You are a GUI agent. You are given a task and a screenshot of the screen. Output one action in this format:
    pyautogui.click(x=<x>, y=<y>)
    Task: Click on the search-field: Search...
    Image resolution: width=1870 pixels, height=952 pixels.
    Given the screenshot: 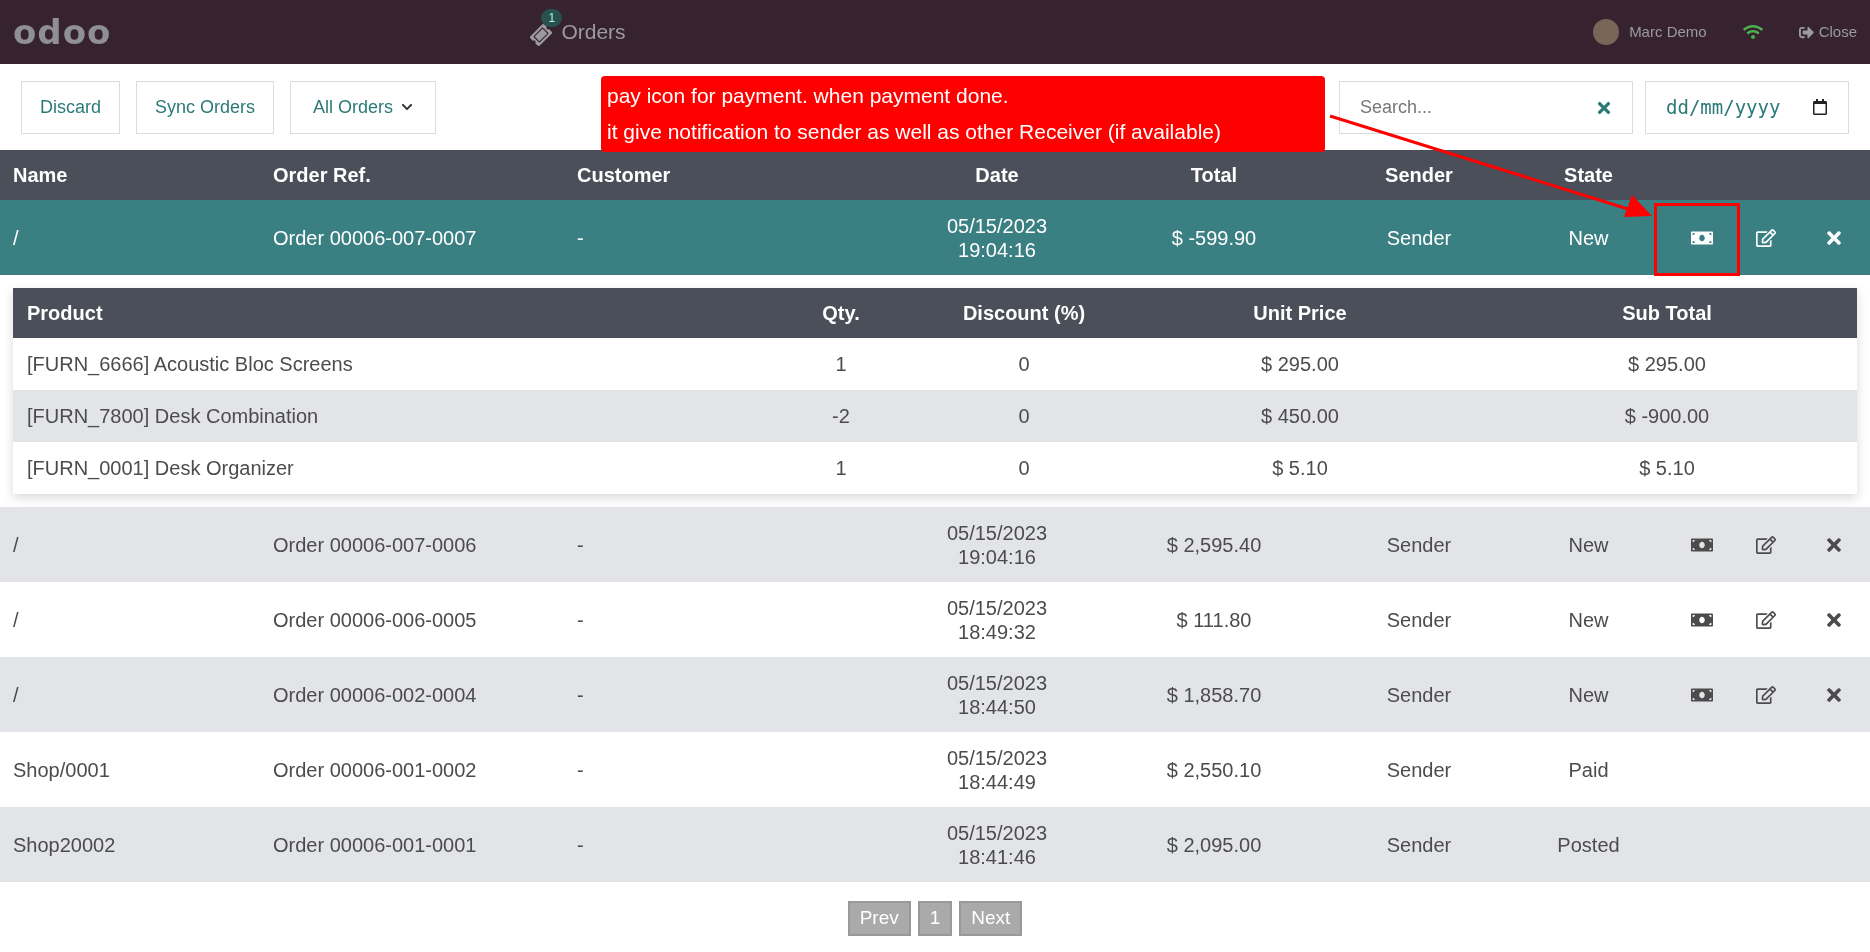 What is the action you would take?
    pyautogui.click(x=1486, y=107)
    